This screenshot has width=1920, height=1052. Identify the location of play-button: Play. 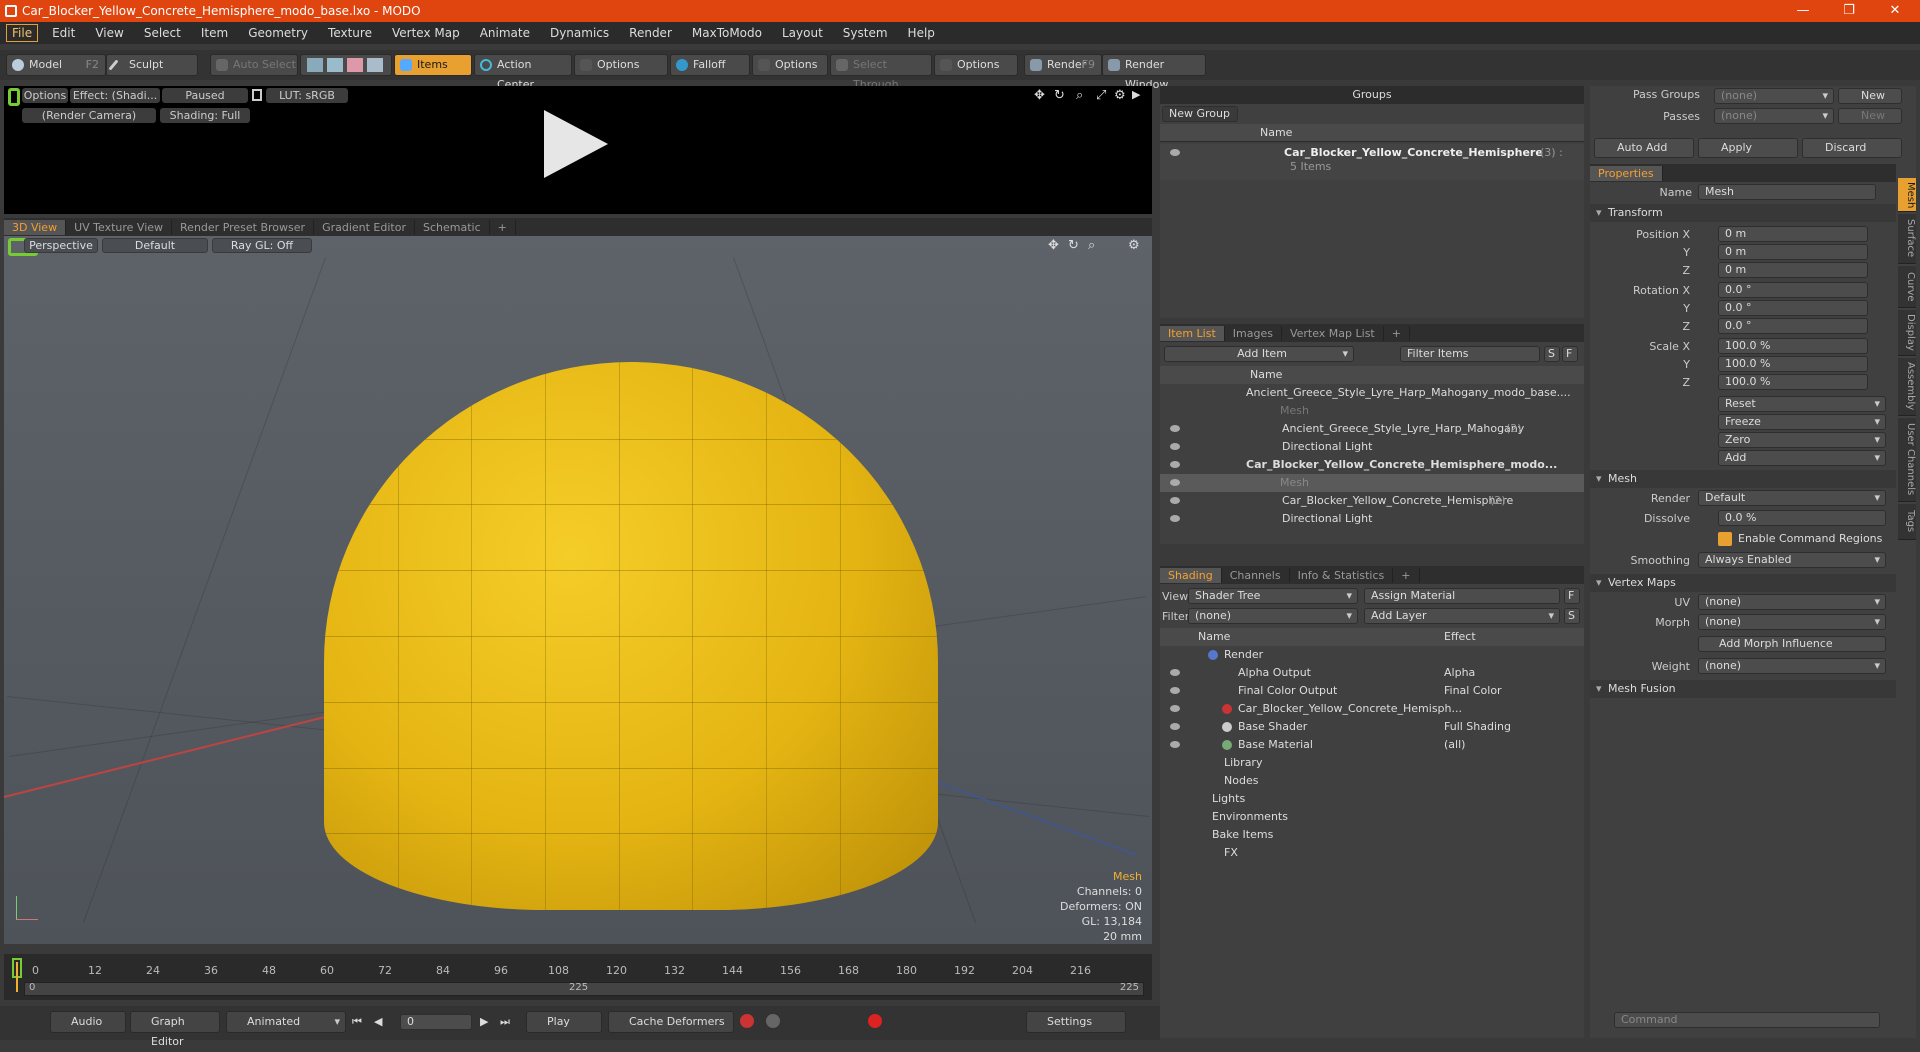
(564, 1022).